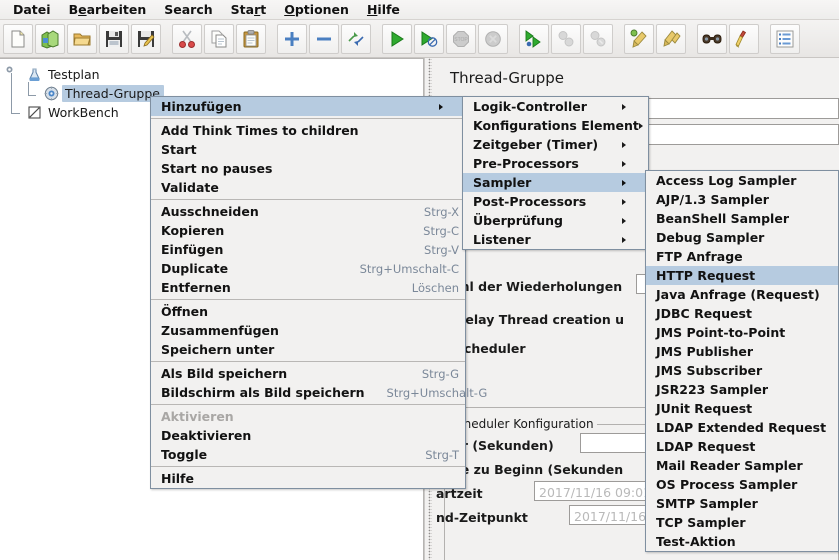 Image resolution: width=839 pixels, height=560 pixels. What do you see at coordinates (383, 9) in the screenshot?
I see `menu-hilfe: Hilfe` at bounding box center [383, 9].